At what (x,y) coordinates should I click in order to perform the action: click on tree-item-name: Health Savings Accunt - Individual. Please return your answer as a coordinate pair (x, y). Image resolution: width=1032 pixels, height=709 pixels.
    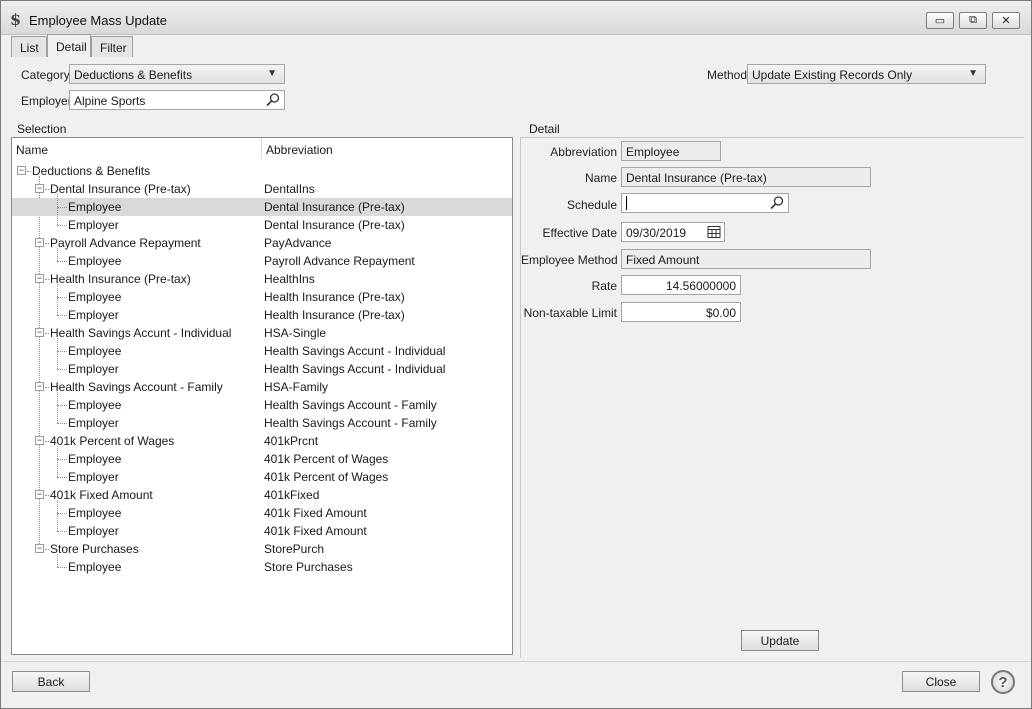
    Looking at the image, I should click on (141, 333).